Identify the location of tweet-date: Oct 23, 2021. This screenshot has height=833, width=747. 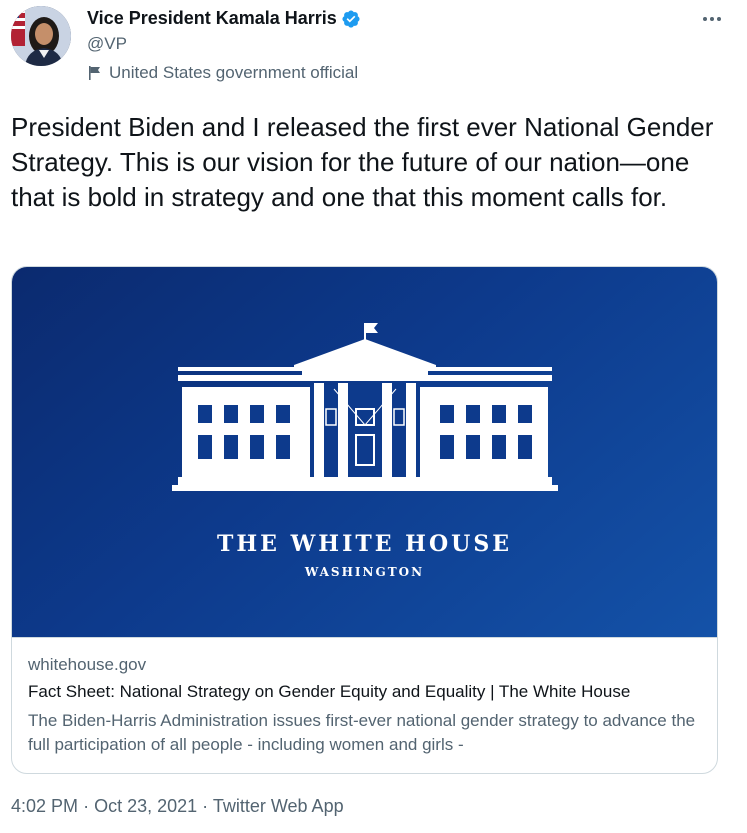
(145, 806).